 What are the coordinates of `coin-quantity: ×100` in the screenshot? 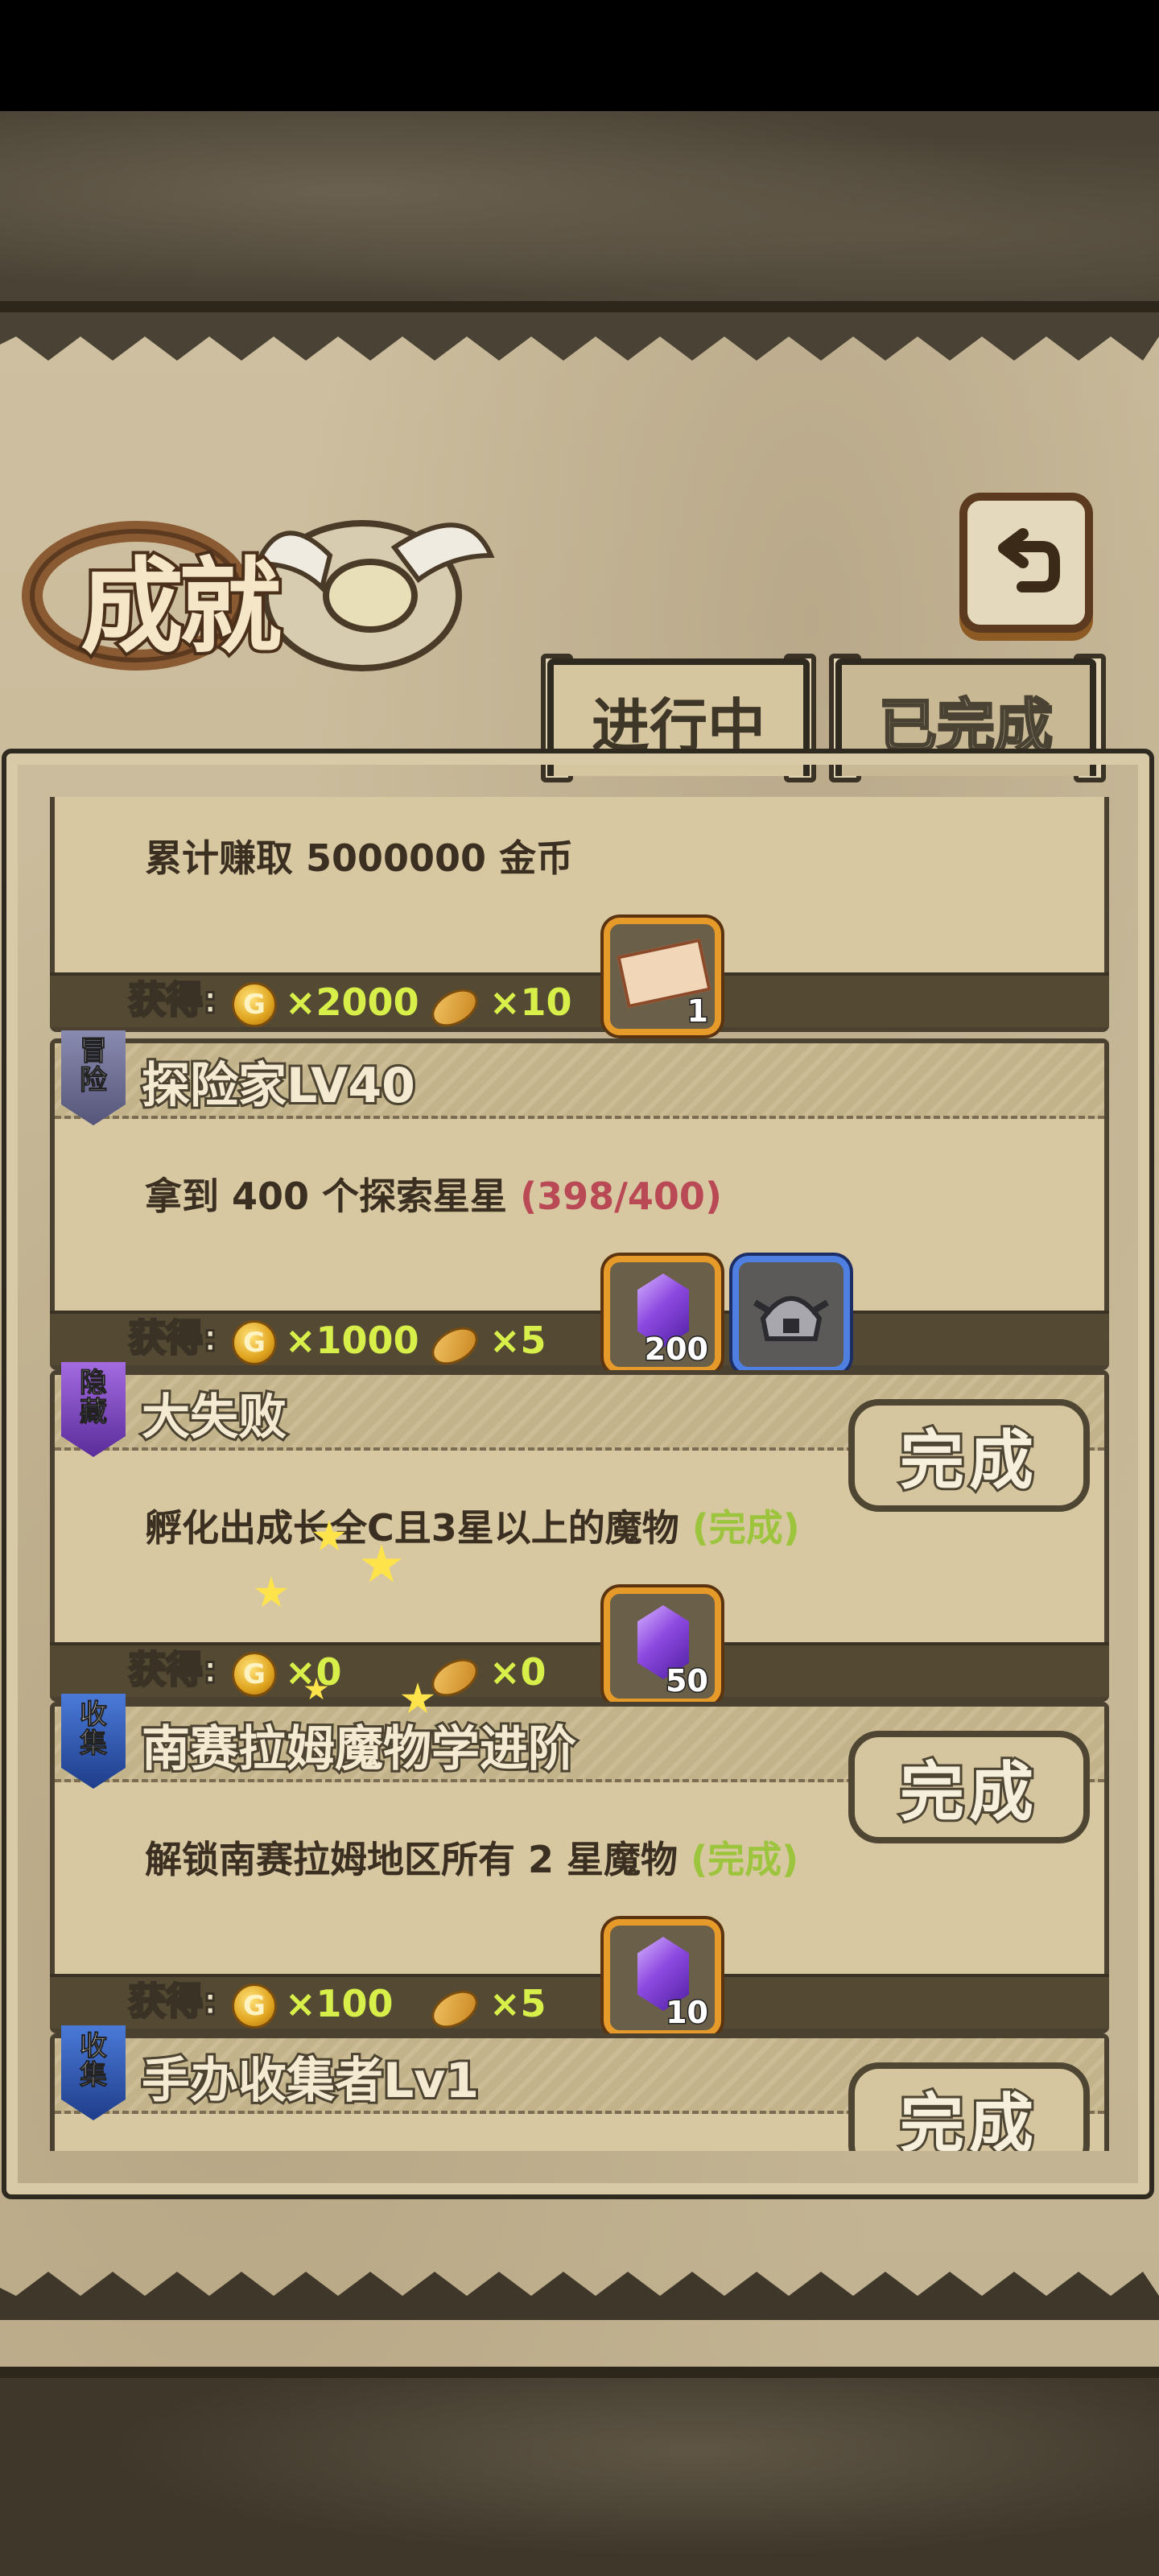 It's located at (339, 2003).